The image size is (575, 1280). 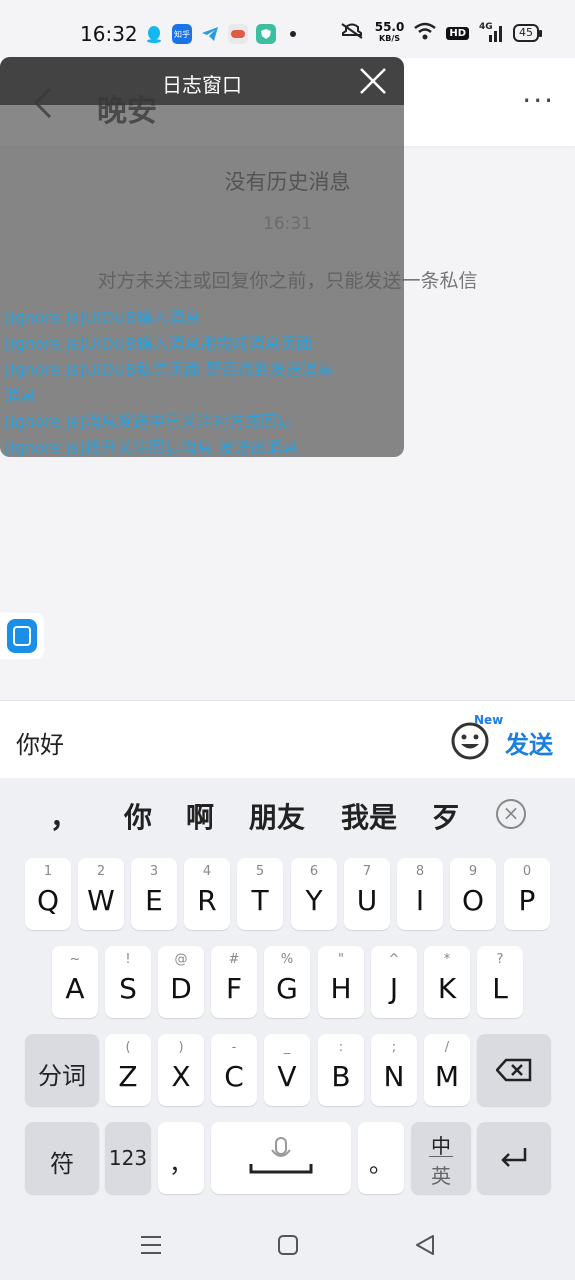 What do you see at coordinates (373, 81) in the screenshot?
I see `close-icon` at bounding box center [373, 81].